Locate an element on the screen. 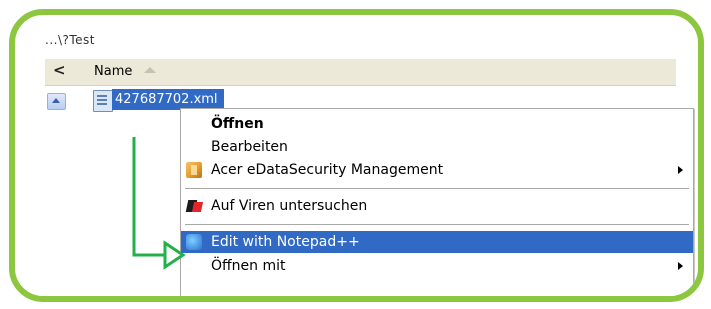 This screenshot has width=711, height=309. green-arrow-annotation is located at coordinates (159, 203).